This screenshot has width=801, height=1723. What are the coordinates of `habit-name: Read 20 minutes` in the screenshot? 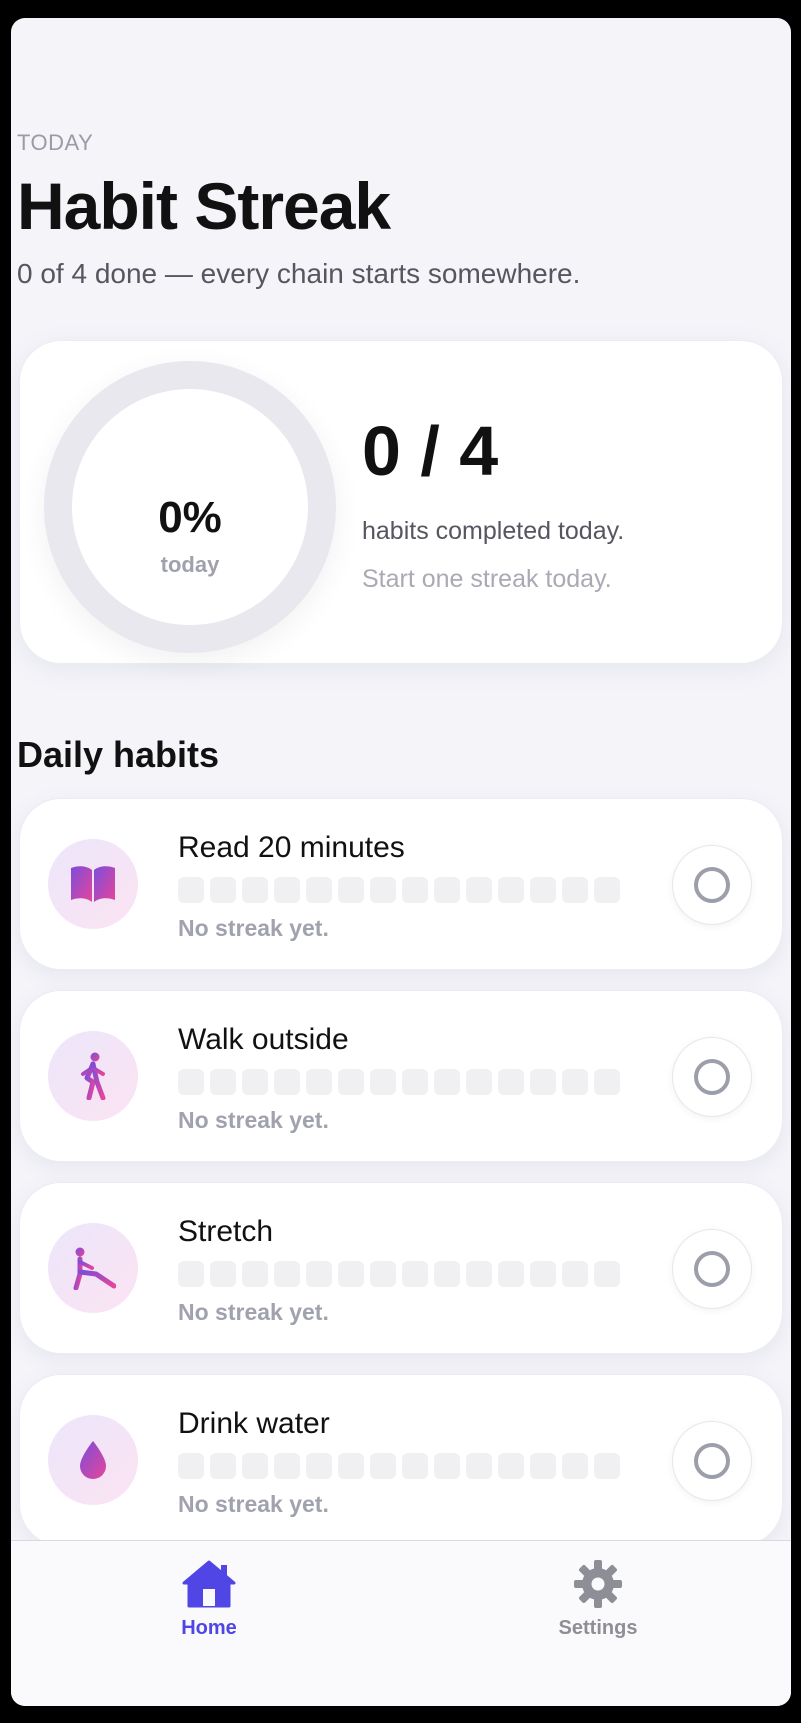 It's located at (291, 847).